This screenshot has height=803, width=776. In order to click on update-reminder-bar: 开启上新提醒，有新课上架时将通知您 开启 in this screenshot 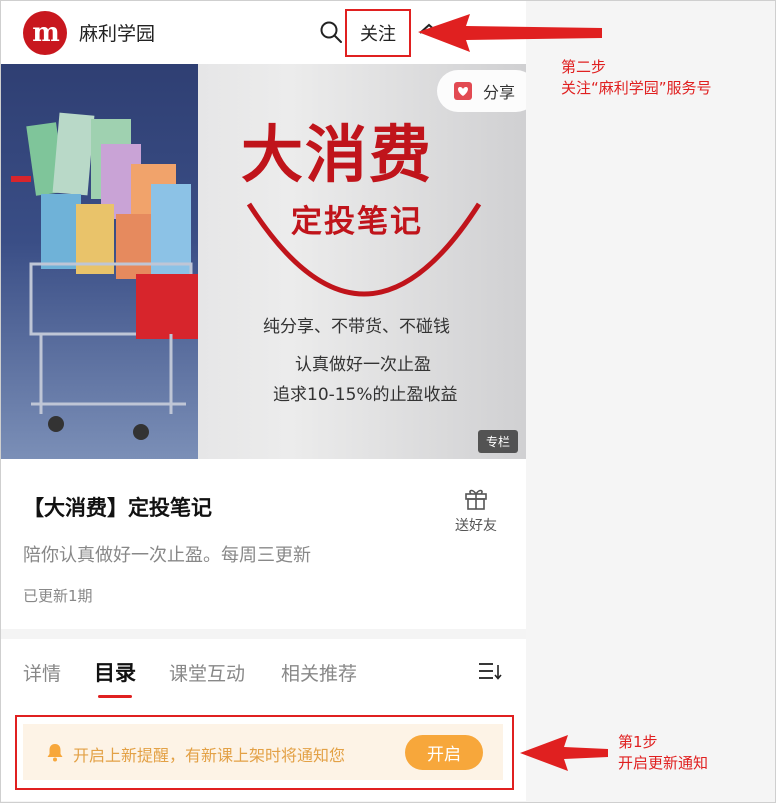, I will do `click(263, 752)`.